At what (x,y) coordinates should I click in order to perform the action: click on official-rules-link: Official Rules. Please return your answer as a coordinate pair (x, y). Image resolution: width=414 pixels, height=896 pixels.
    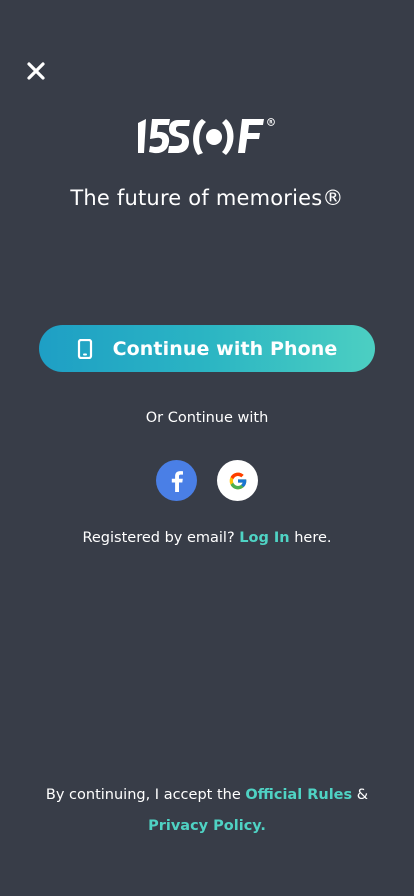
    Looking at the image, I should click on (298, 795).